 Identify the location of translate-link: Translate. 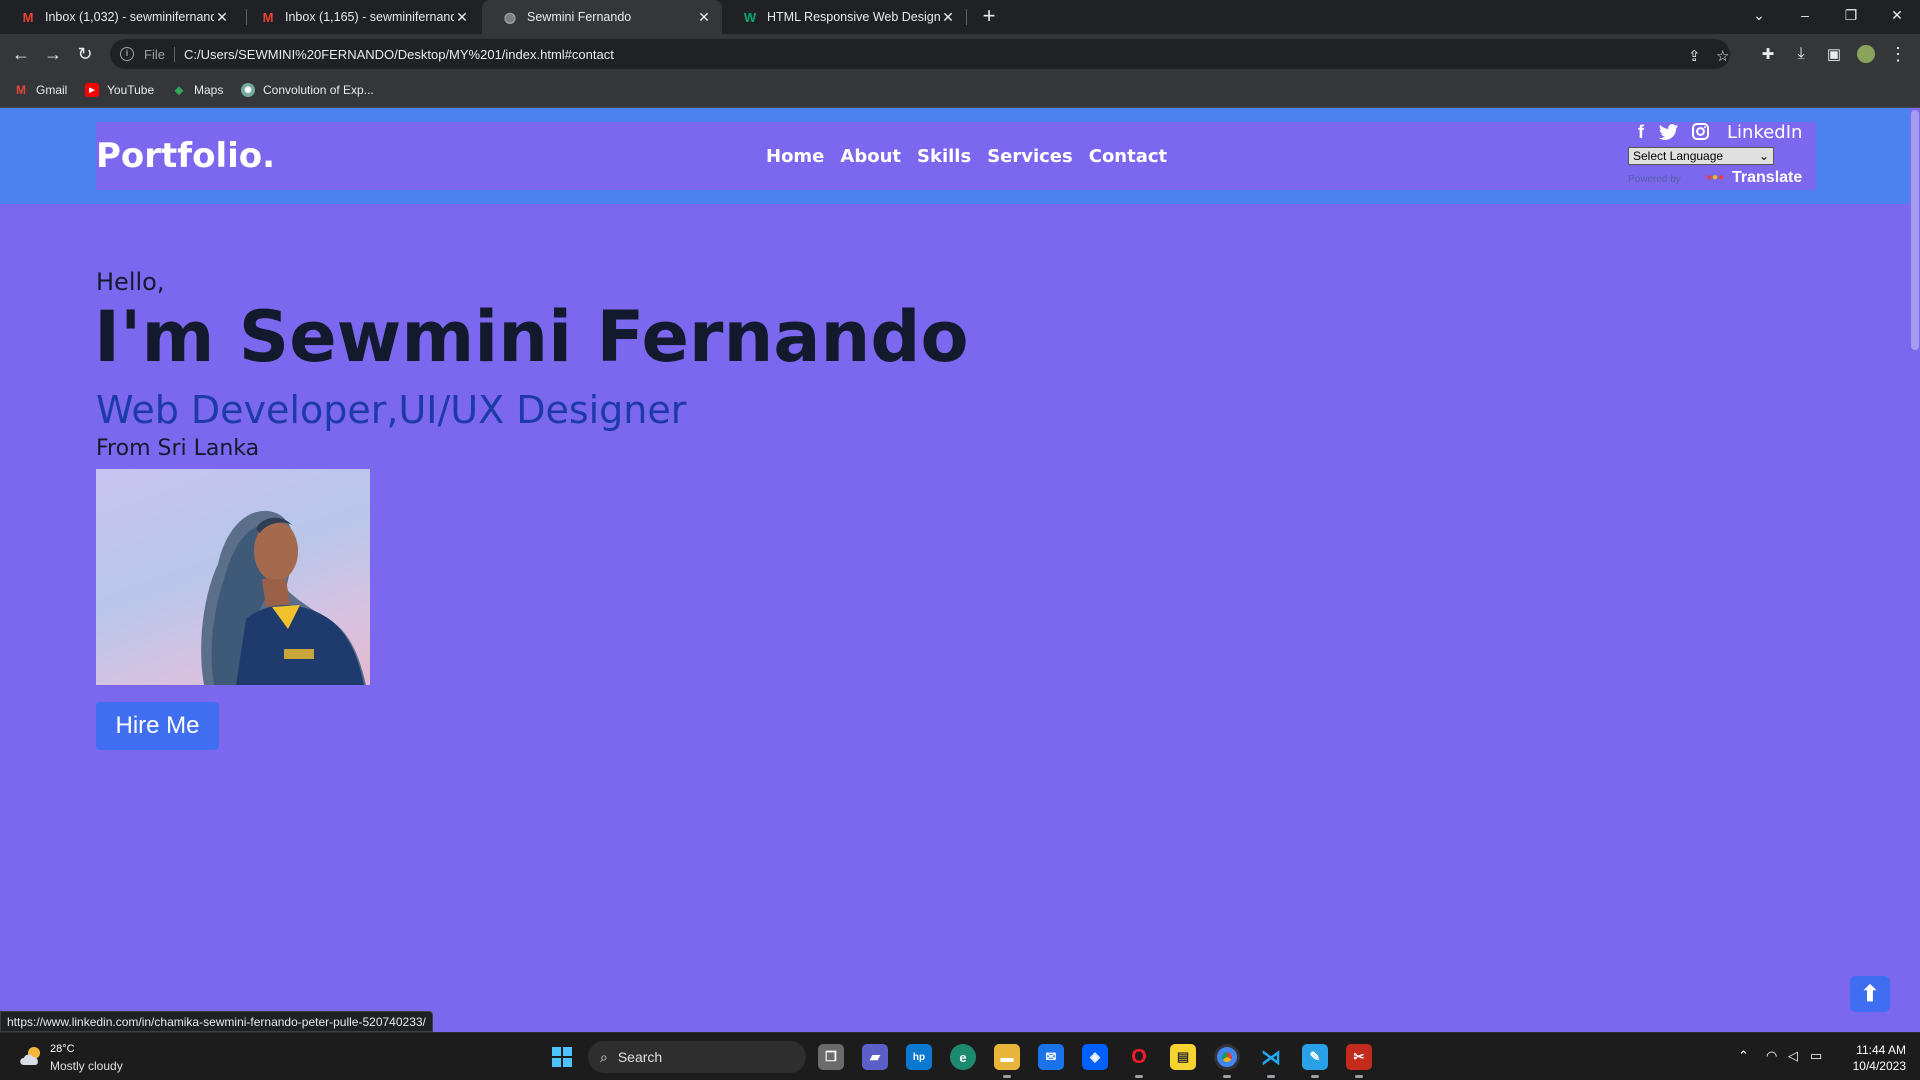
(1767, 178).